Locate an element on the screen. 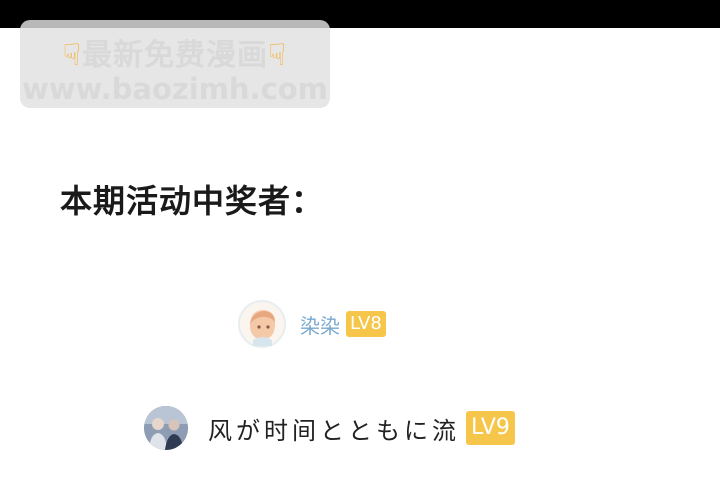  level-badge: LV9 is located at coordinates (490, 428).